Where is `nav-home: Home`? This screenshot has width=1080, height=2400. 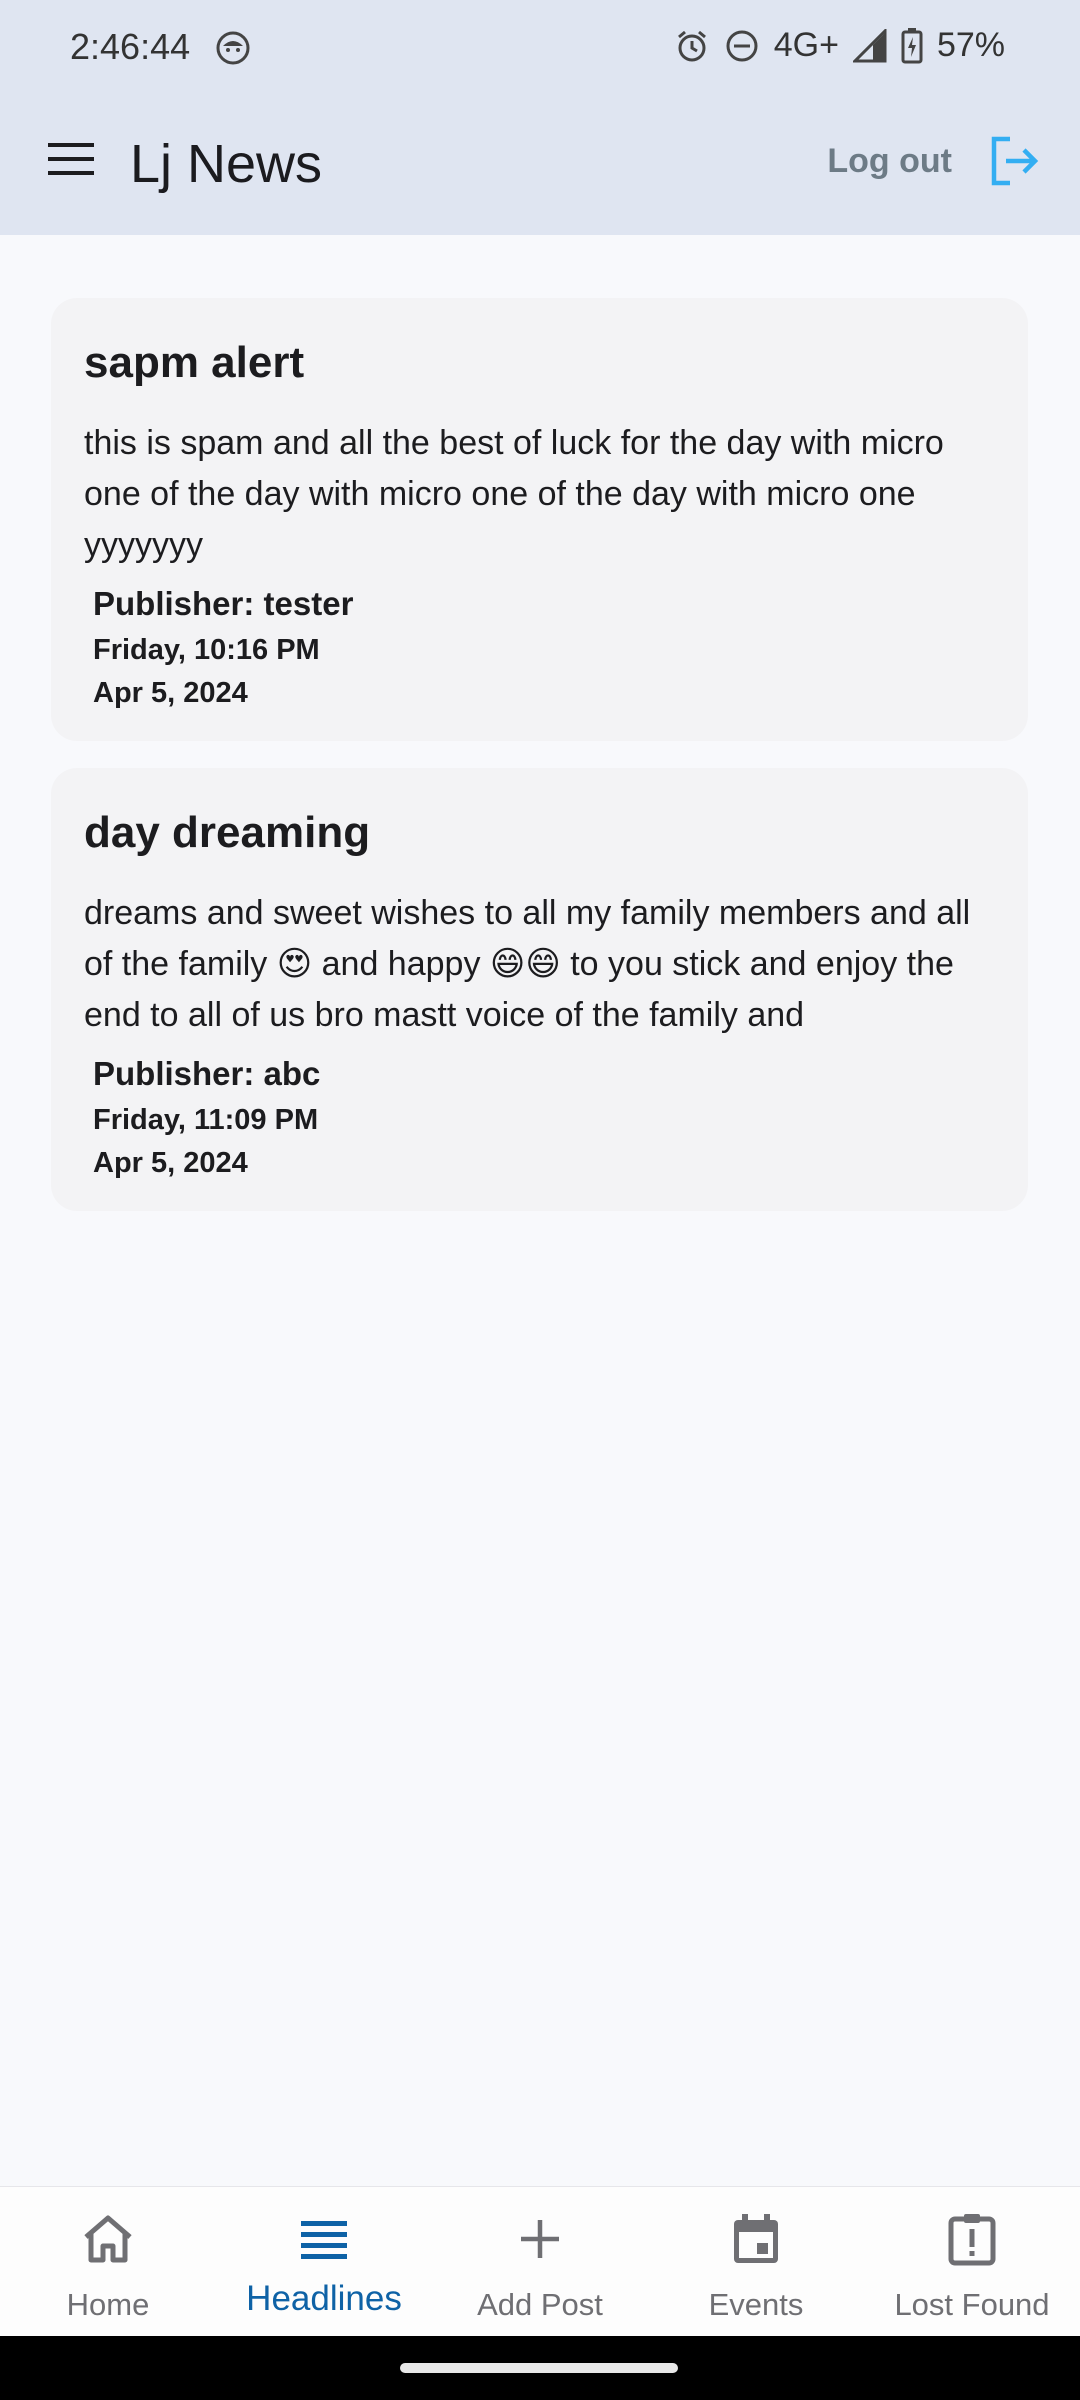
nav-home: Home is located at coordinates (108, 2261).